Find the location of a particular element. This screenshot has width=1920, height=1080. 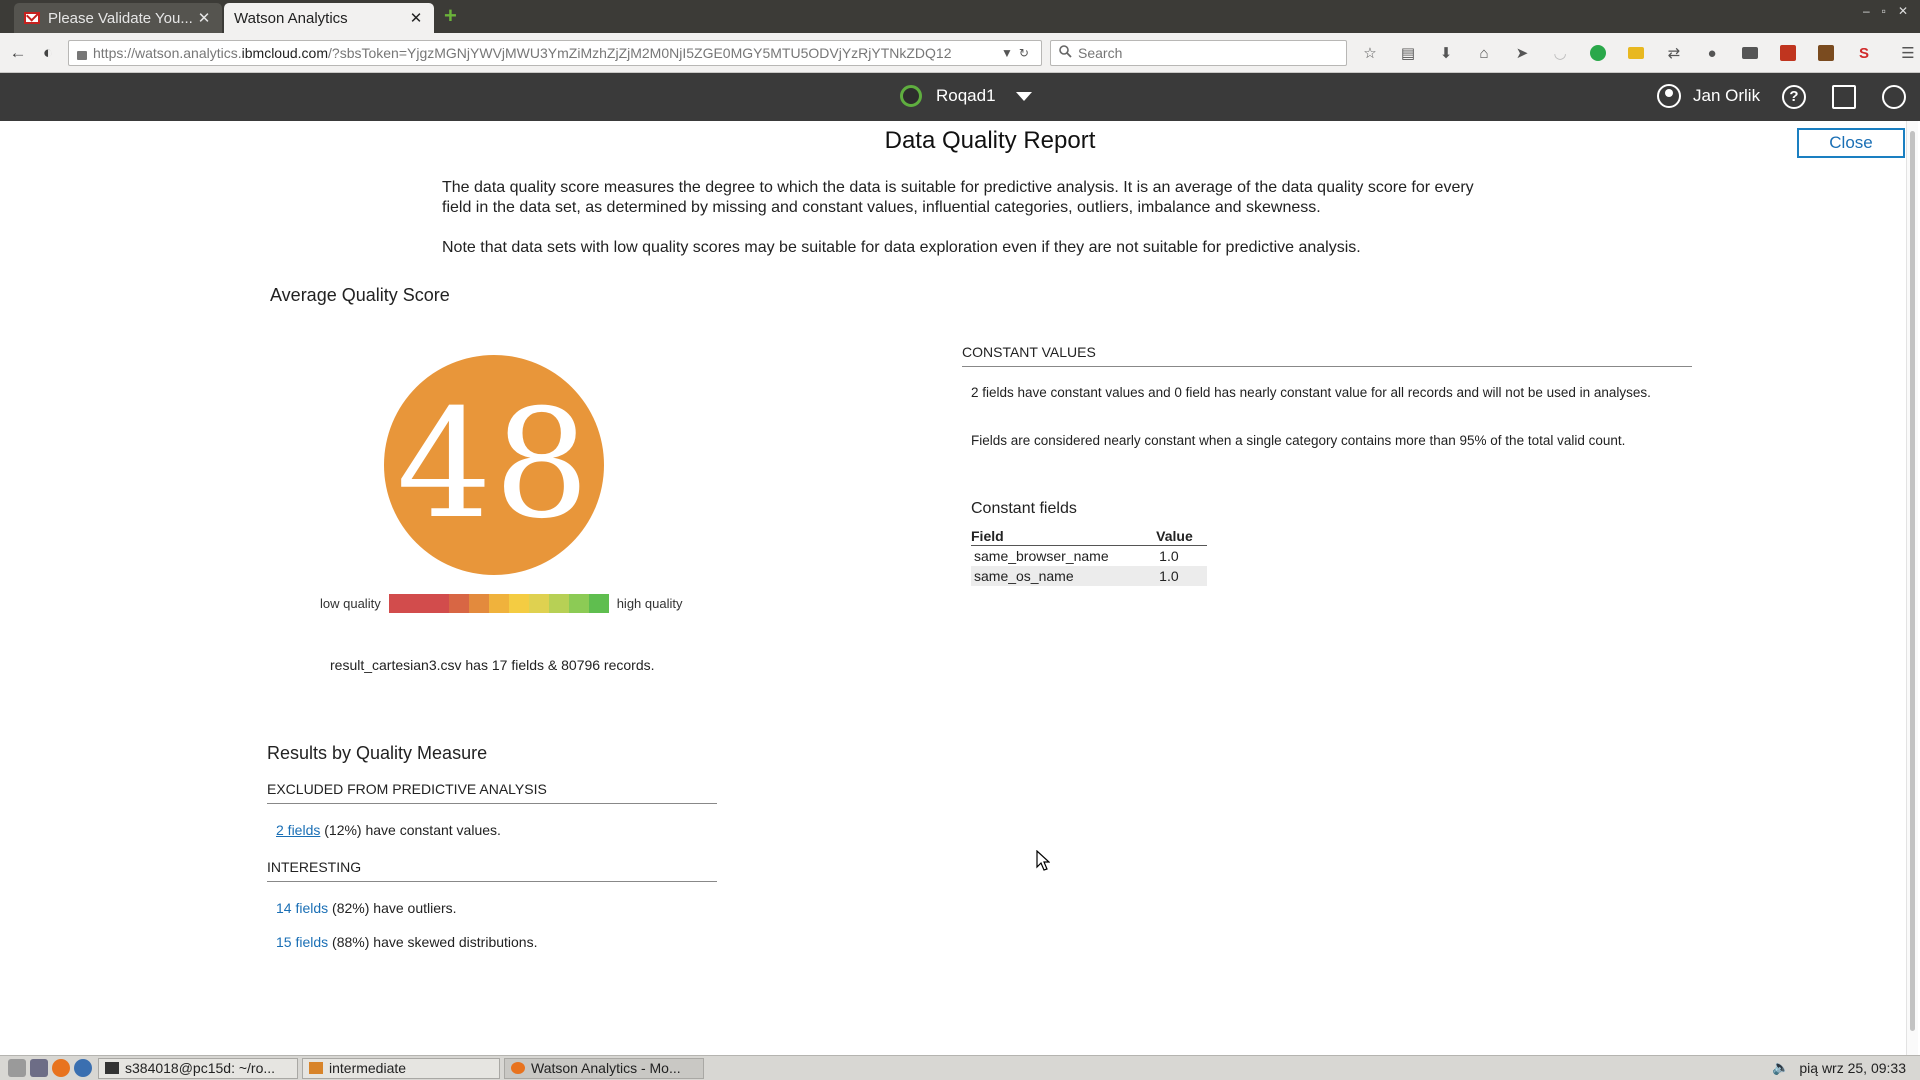

extension-red-icon is located at coordinates (1788, 53).